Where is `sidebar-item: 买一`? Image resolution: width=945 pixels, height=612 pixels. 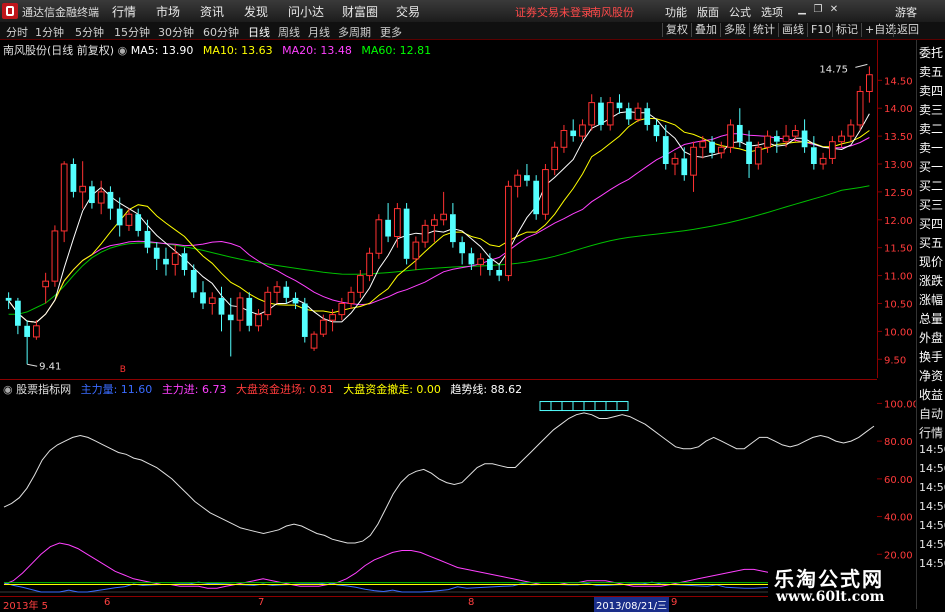
sidebar-item: 买一 is located at coordinates (932, 166).